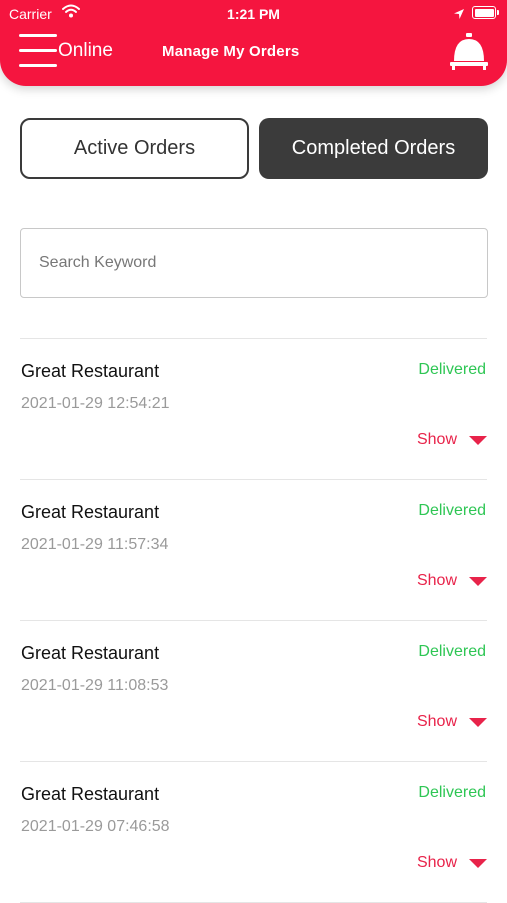 The image size is (507, 903). Describe the element at coordinates (231, 51) in the screenshot. I see `page-title: Manage My Orders` at that location.